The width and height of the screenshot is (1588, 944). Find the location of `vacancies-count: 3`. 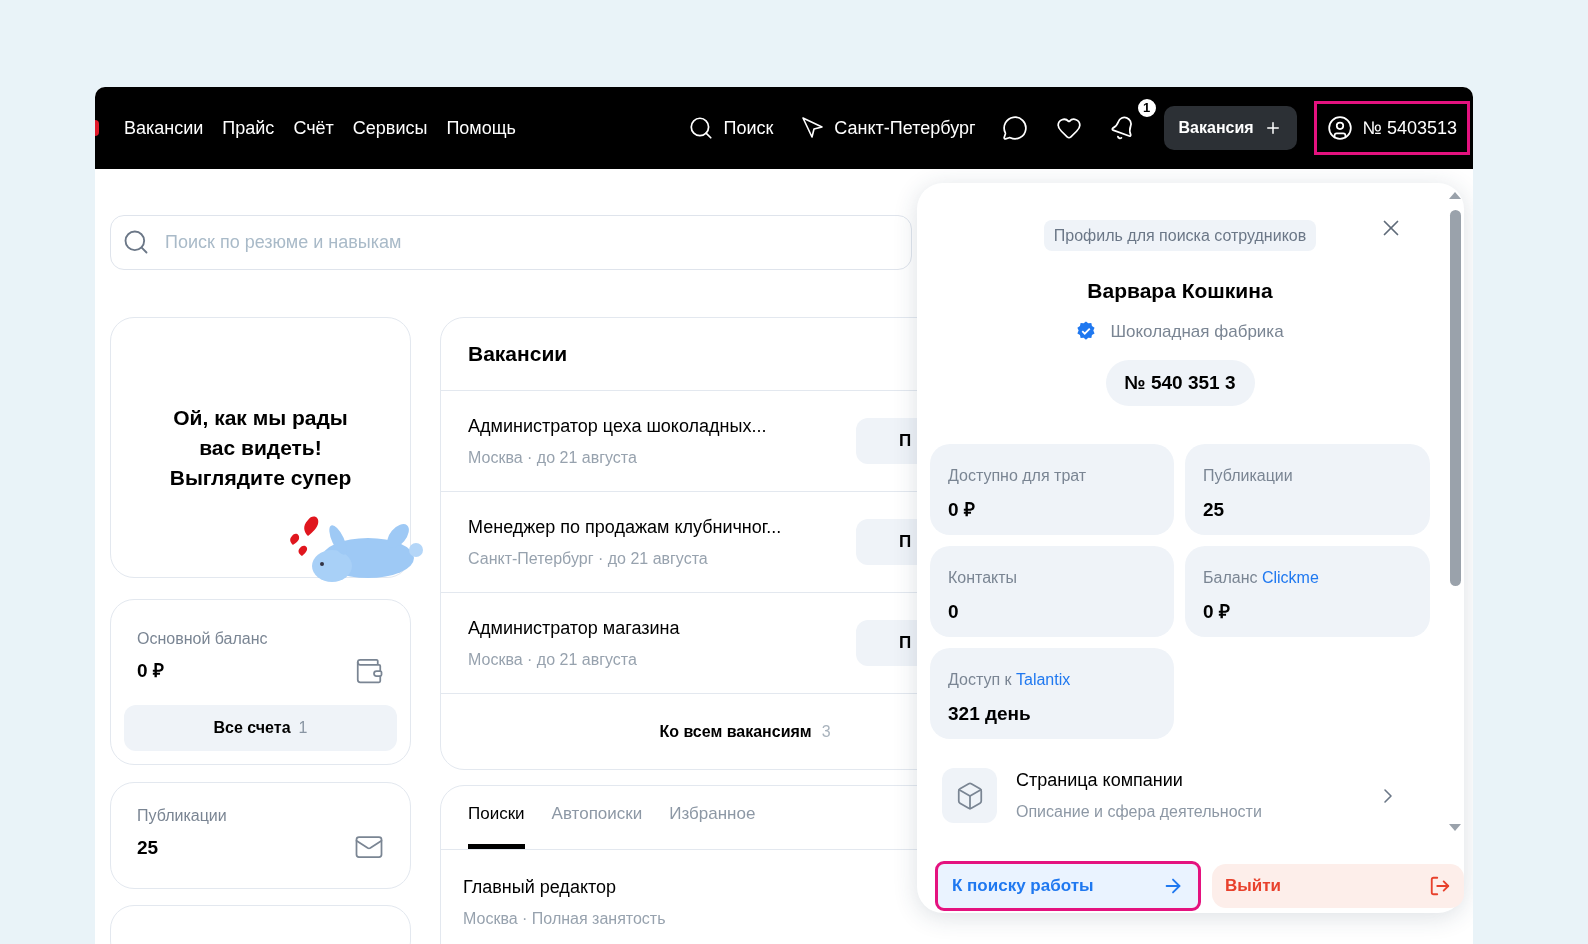

vacancies-count: 3 is located at coordinates (826, 731).